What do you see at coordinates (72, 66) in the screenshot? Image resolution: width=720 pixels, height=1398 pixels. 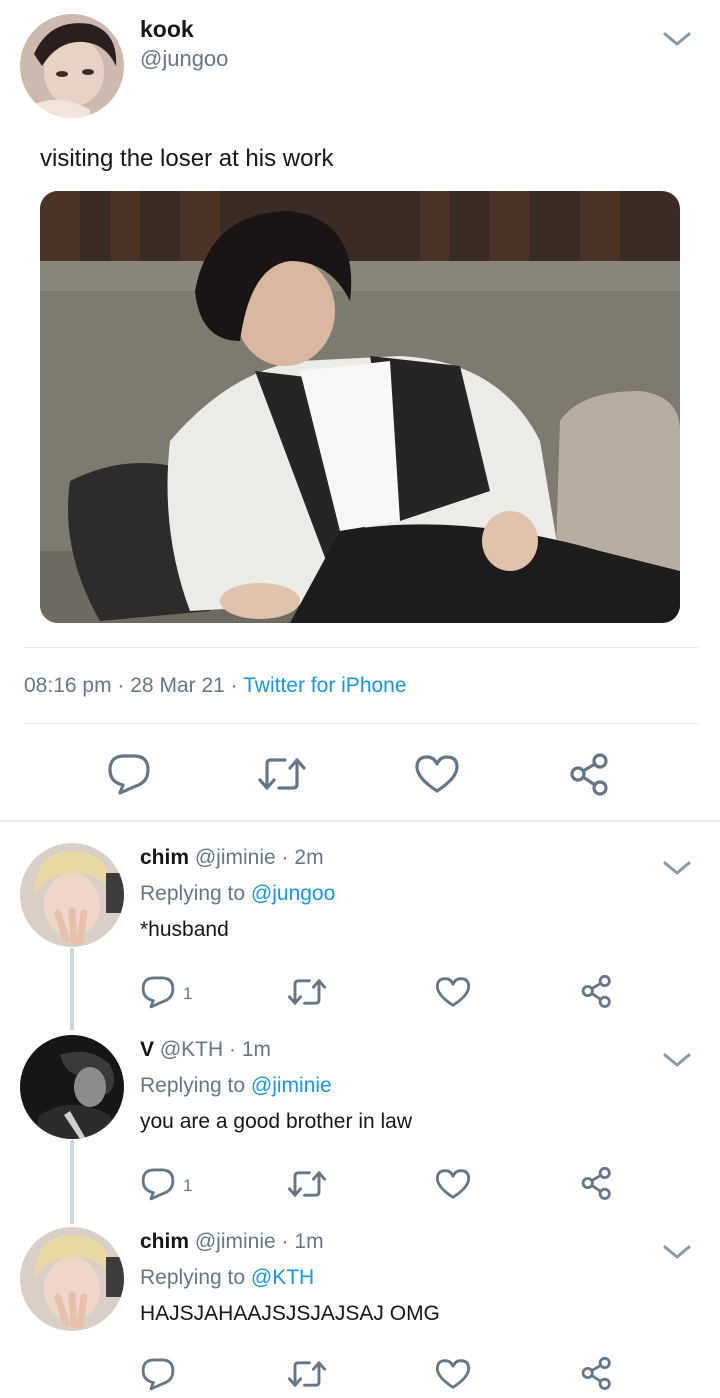 I see `avatar-kook` at bounding box center [72, 66].